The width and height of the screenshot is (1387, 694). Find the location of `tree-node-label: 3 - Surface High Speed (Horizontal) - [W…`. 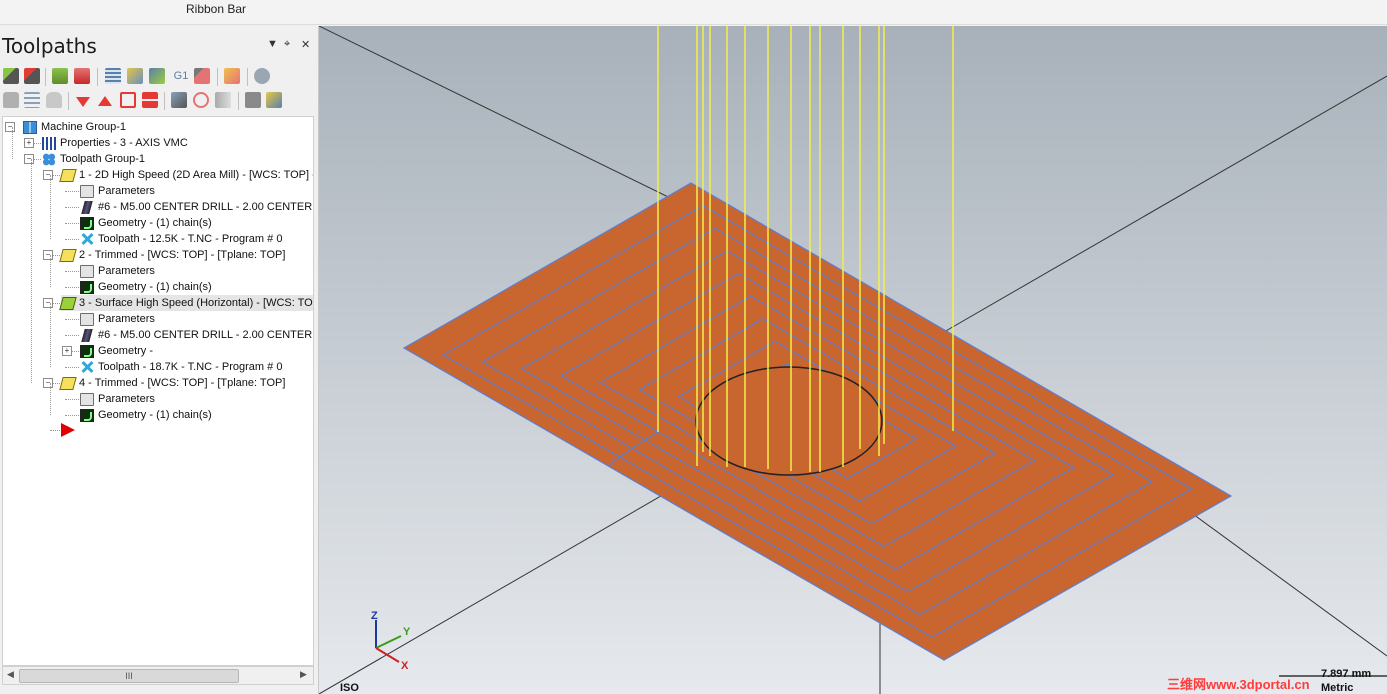

tree-node-label: 3 - Surface High Speed (Horizontal) - [W… is located at coordinates (196, 303).